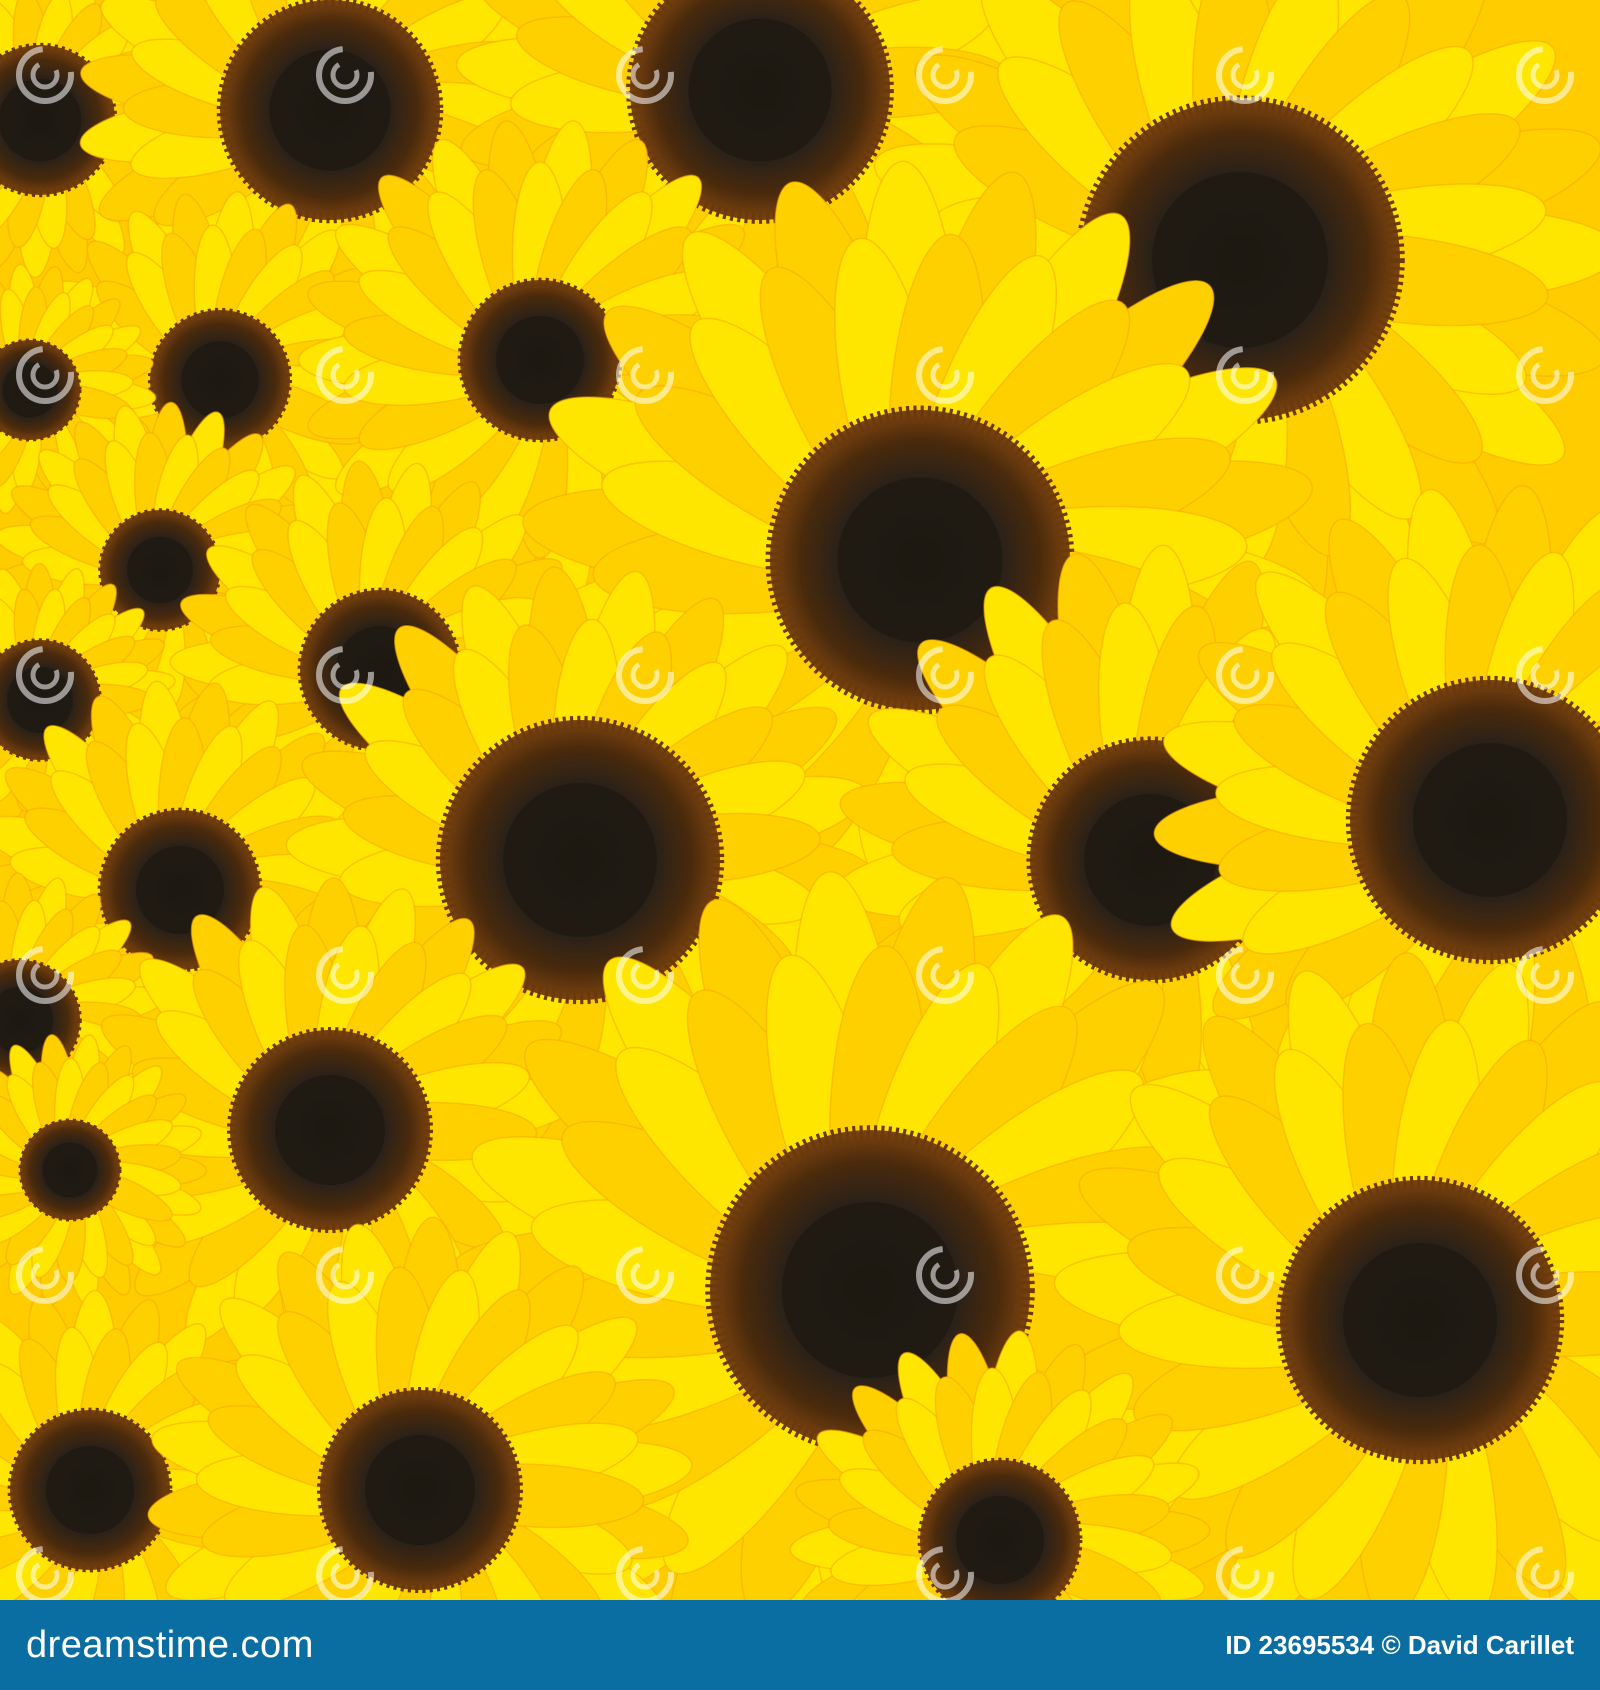 The height and width of the screenshot is (1690, 1600). What do you see at coordinates (170, 1645) in the screenshot?
I see `dreamstime-brand: dreamstime.com` at bounding box center [170, 1645].